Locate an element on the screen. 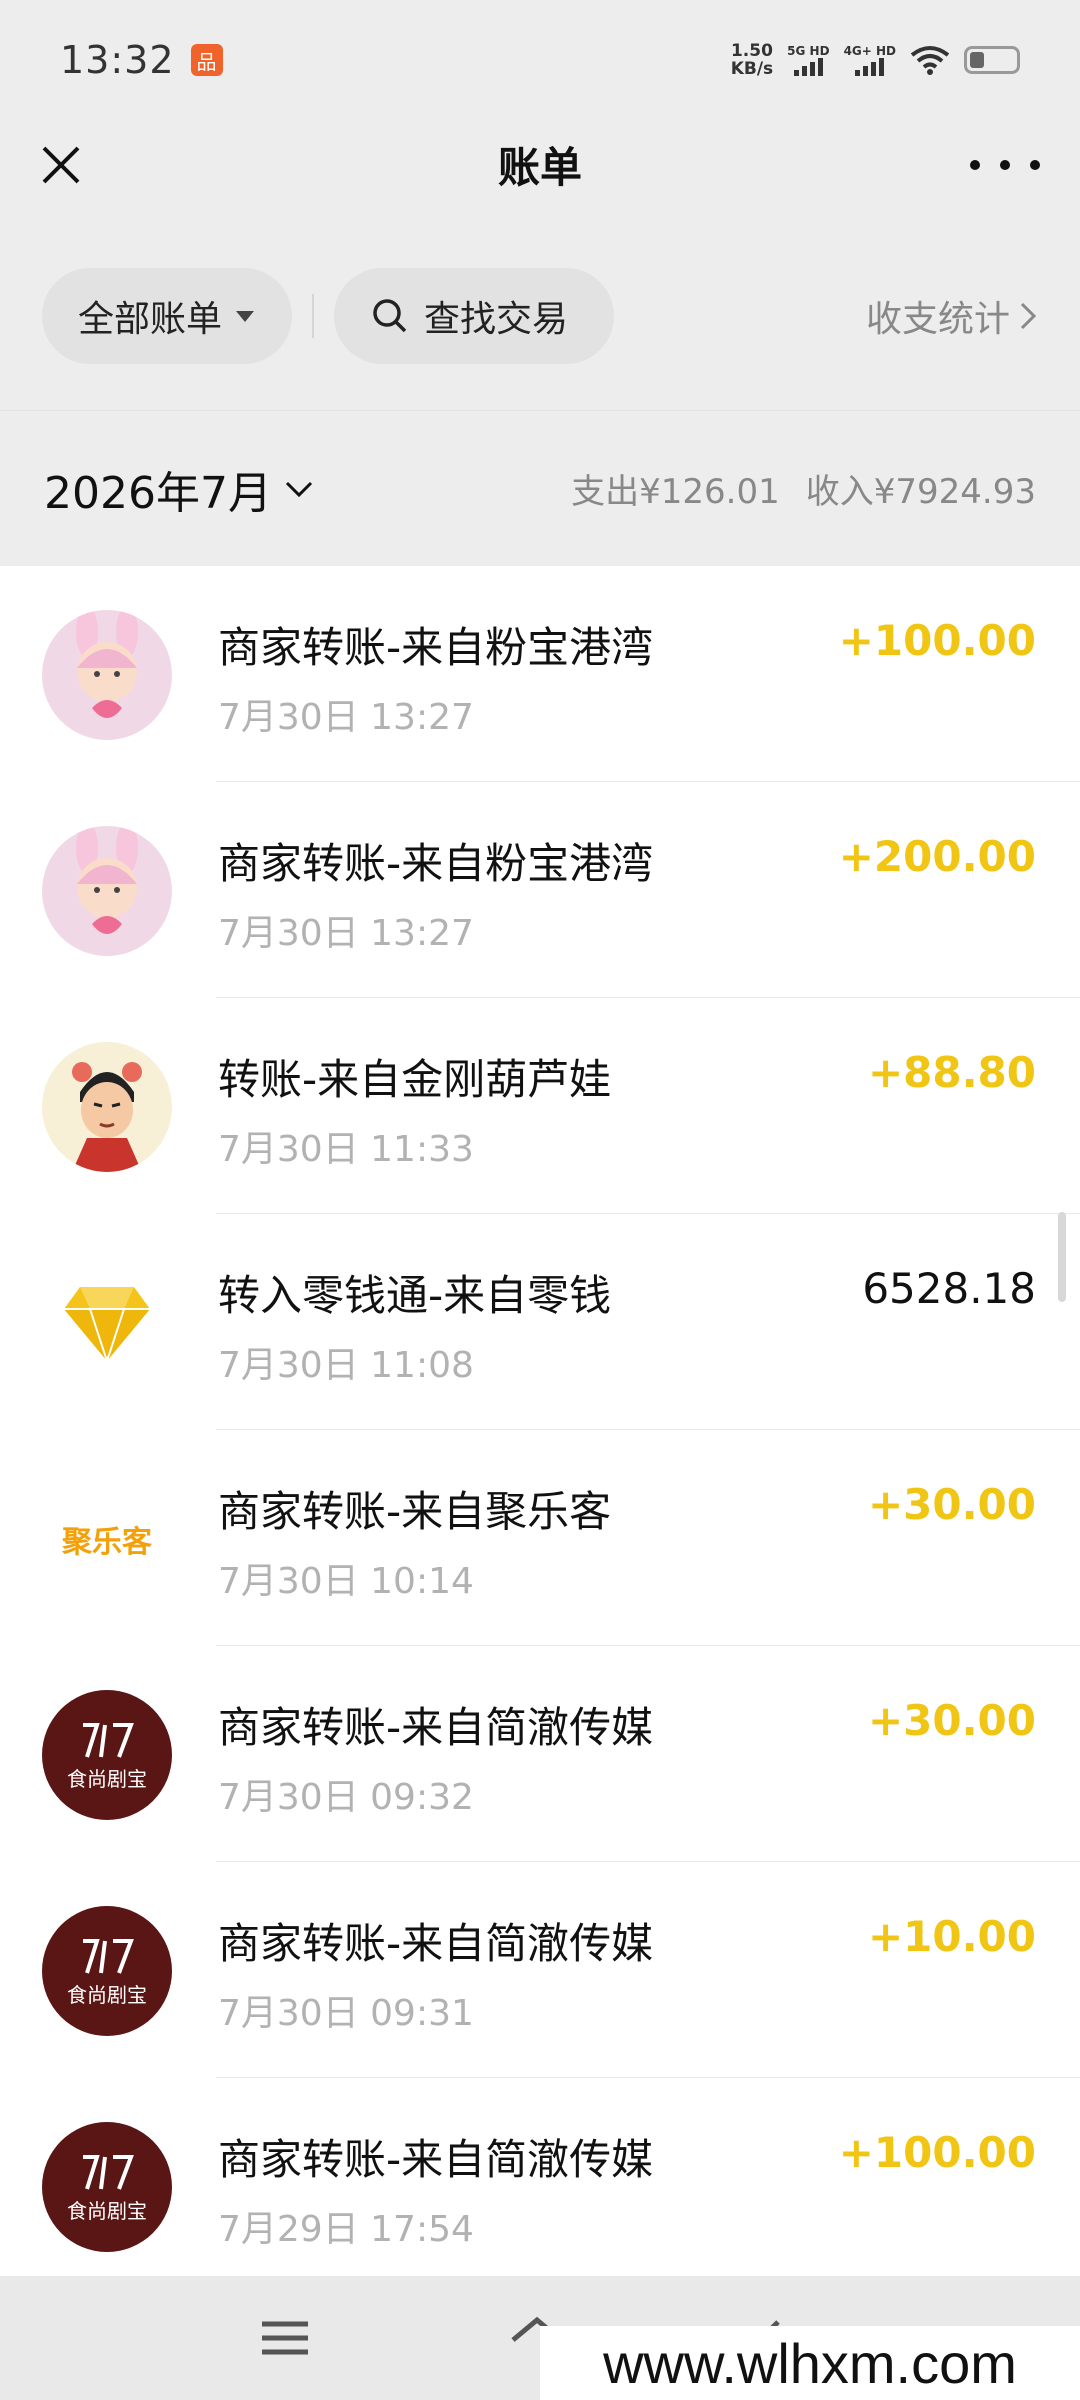  month-selector: 2026年7月 is located at coordinates (179, 489).